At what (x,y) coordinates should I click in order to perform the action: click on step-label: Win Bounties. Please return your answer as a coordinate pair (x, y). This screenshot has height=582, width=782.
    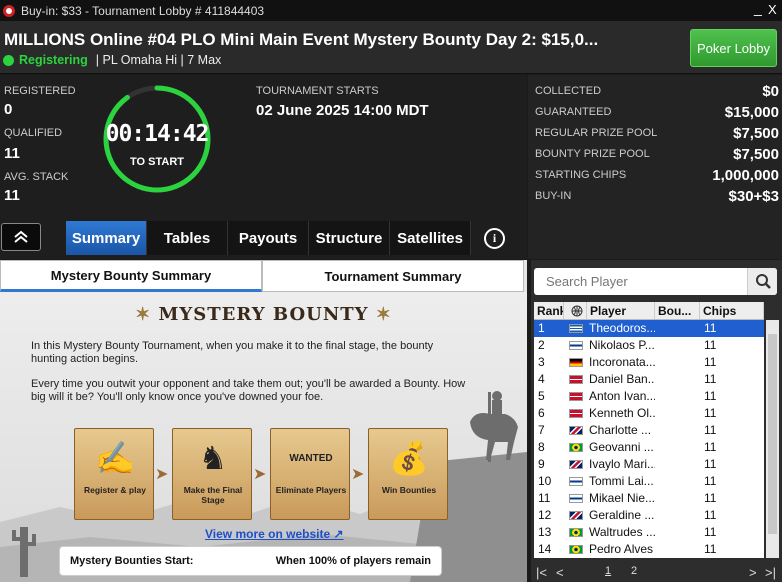
    Looking at the image, I should click on (409, 490).